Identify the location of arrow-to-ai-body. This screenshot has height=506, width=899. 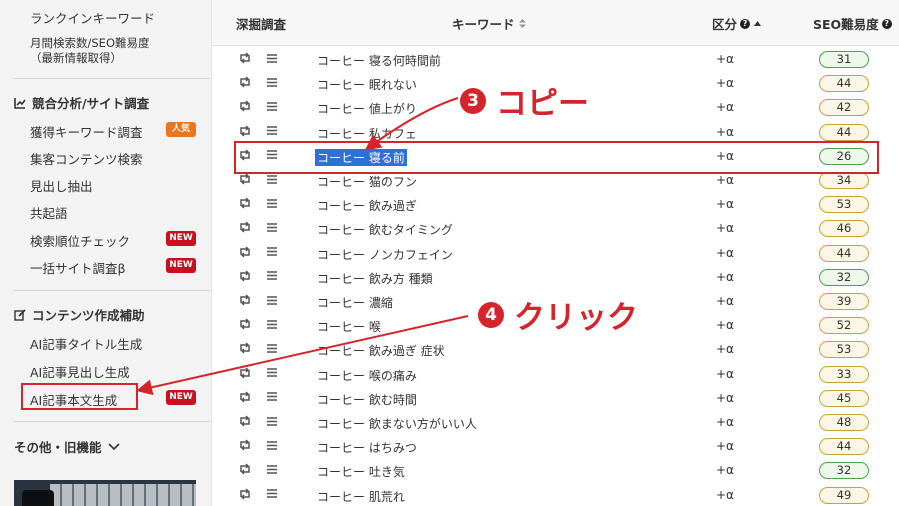
(302, 355).